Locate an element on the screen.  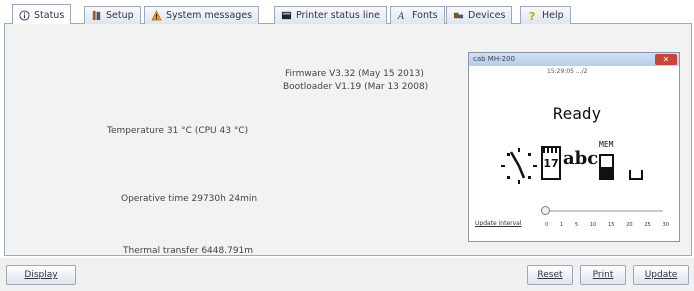
tab-setup: Setup is located at coordinates (112, 15).